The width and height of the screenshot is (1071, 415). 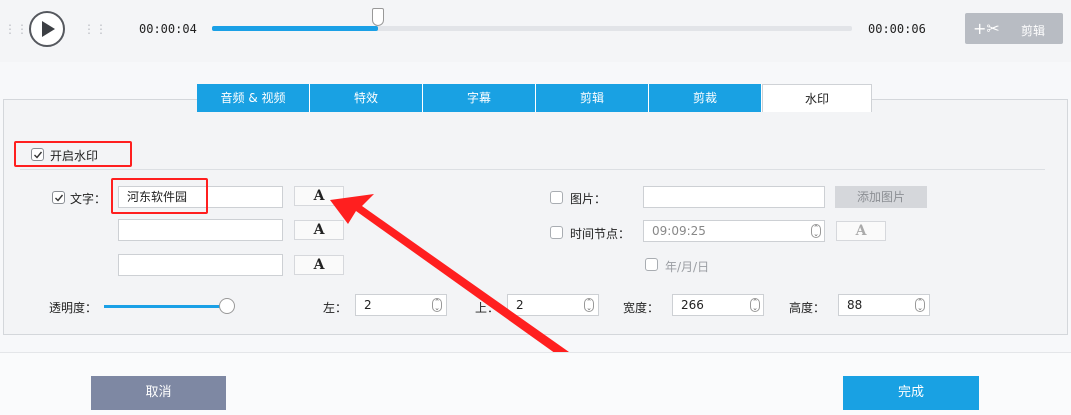 What do you see at coordinates (1033, 31) in the screenshot?
I see `cut-button-label: 剪辑` at bounding box center [1033, 31].